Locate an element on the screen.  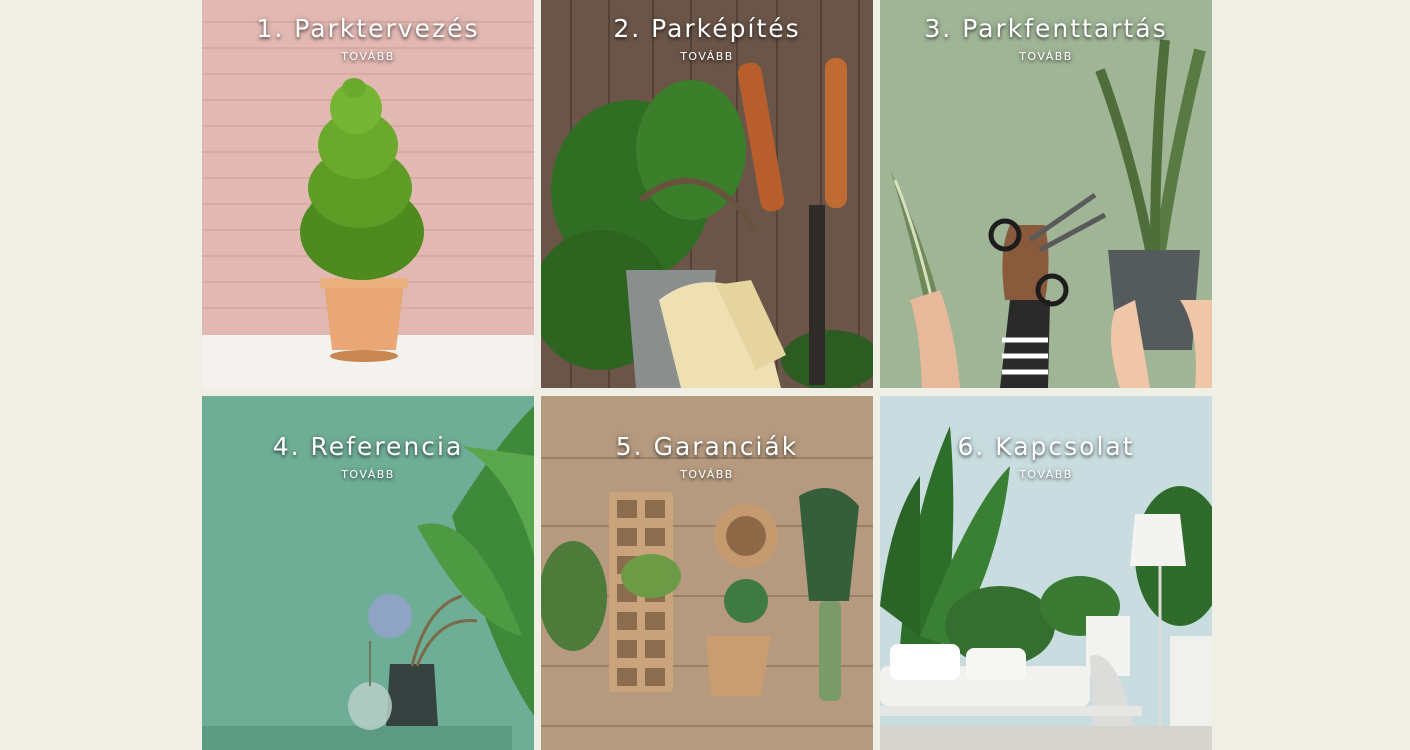
tile-caption: 6. Kapcsolat TOVÁBB is located at coordinates (1046, 457).